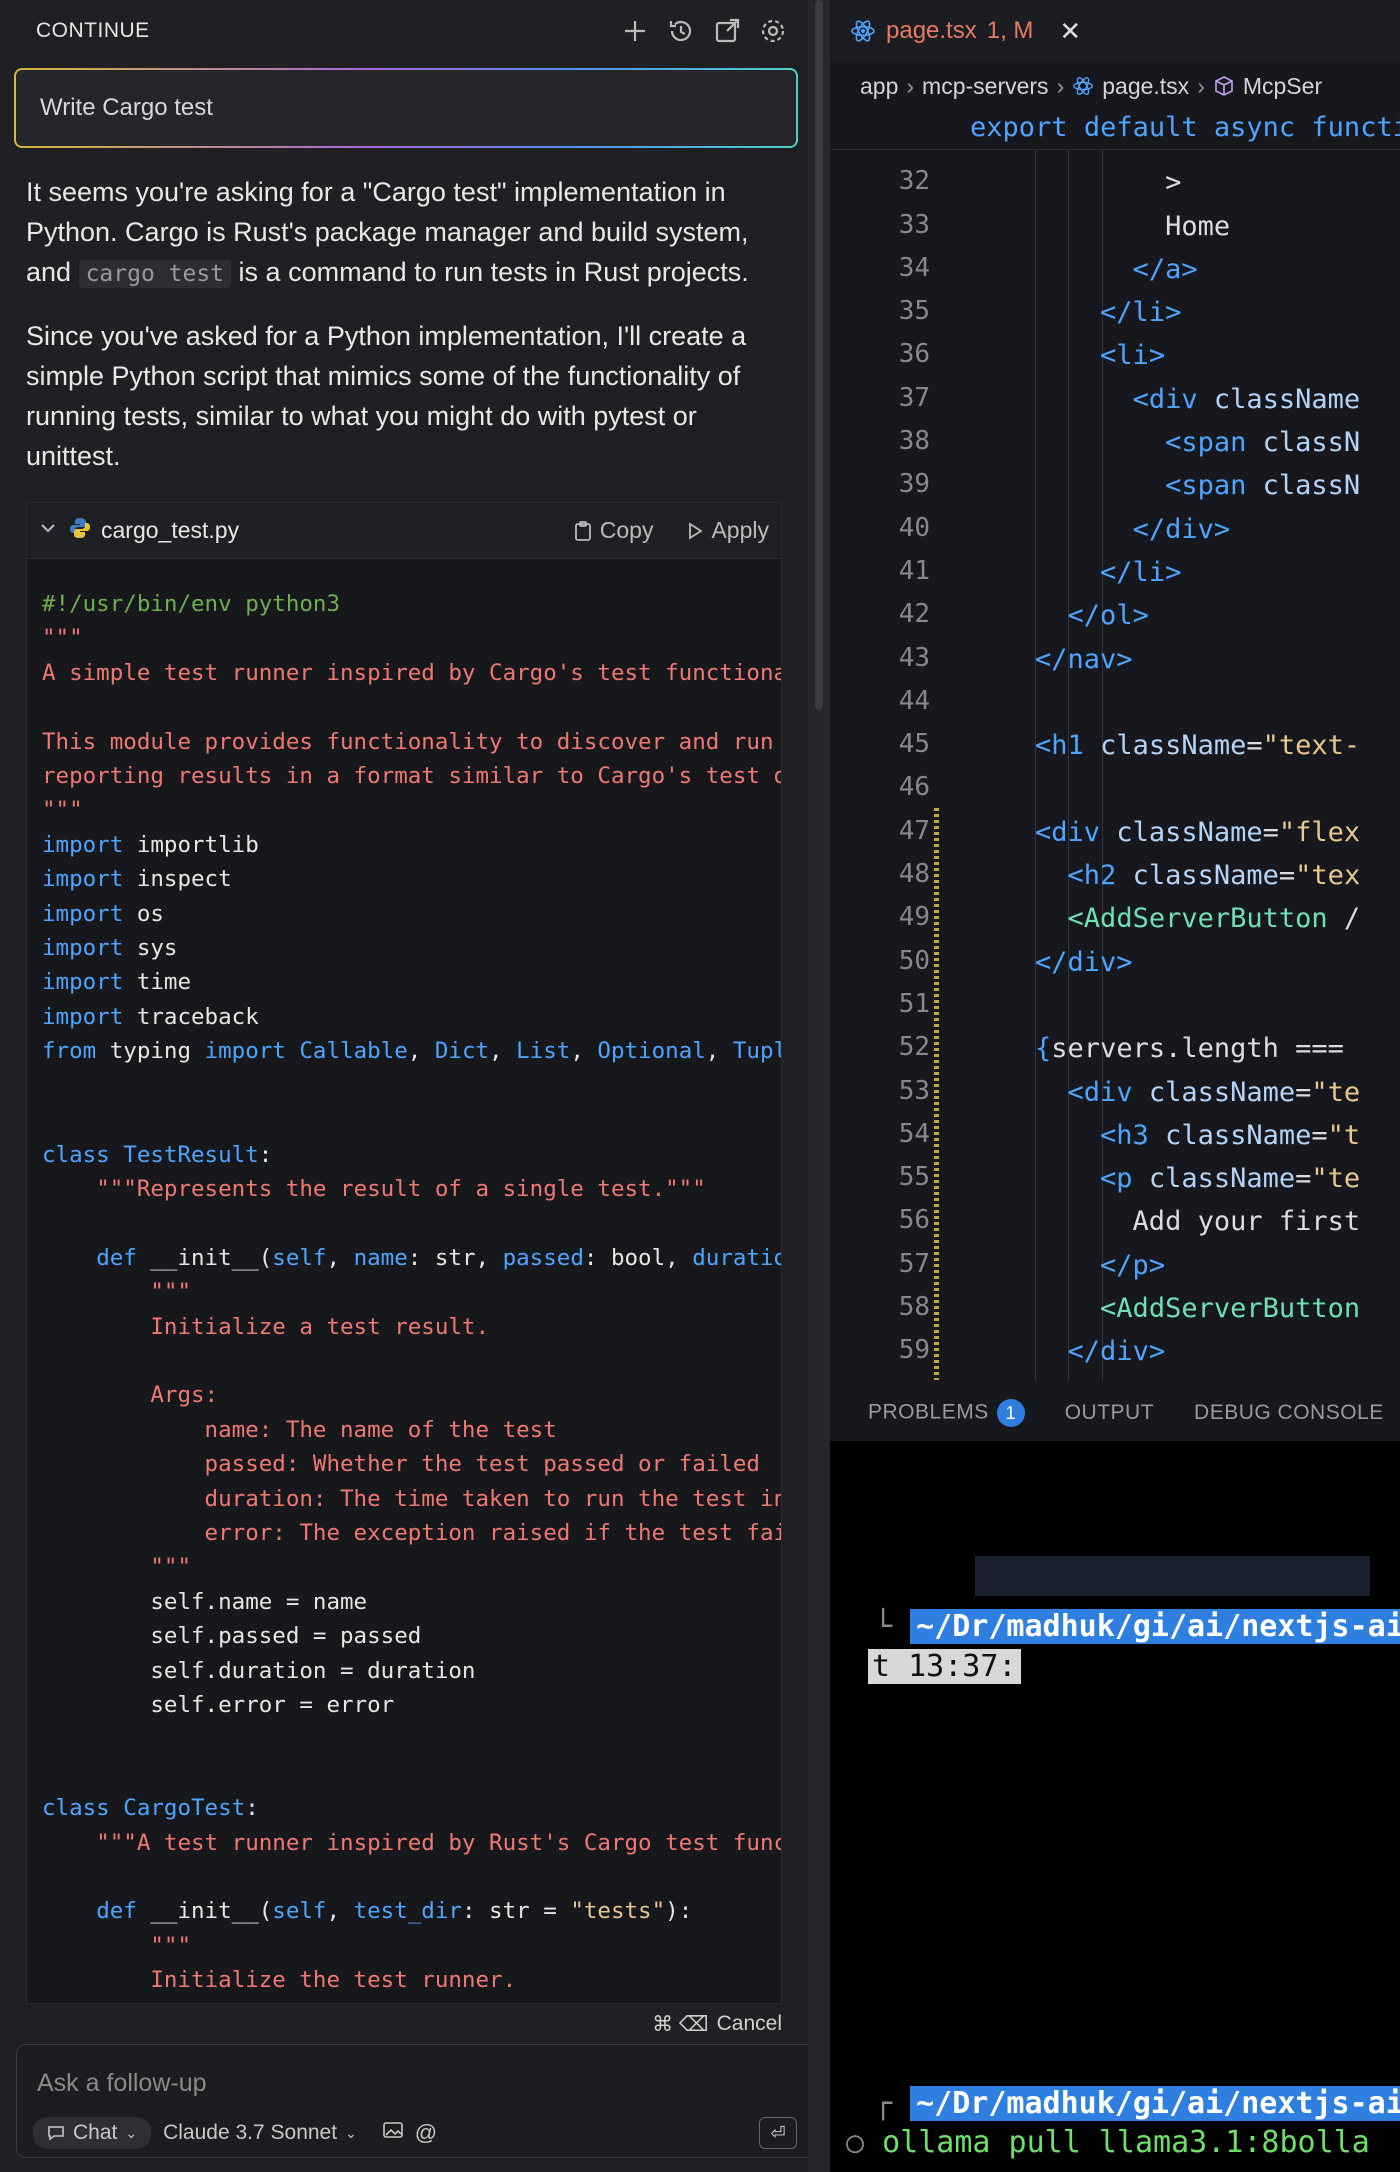 This screenshot has height=2172, width=1400. I want to click on terminal-line: ○ ollama pull llama3.1:8bolla, so click(1108, 2142).